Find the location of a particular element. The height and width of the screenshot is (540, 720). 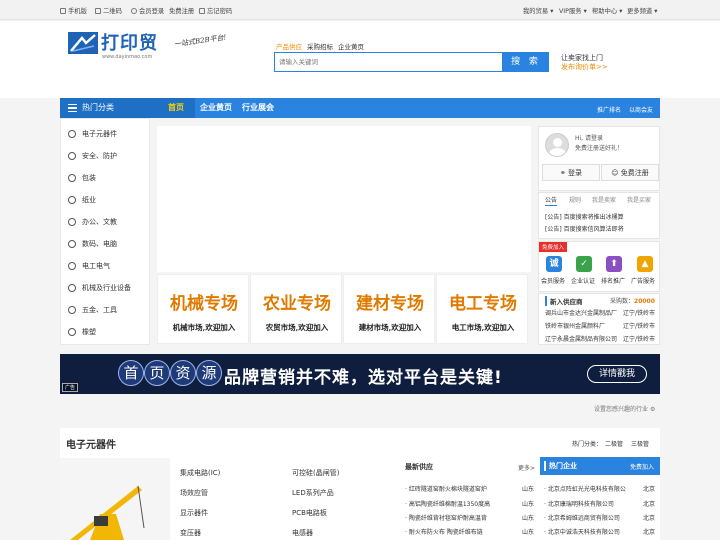

search-button: 搜 索 is located at coordinates (526, 62).